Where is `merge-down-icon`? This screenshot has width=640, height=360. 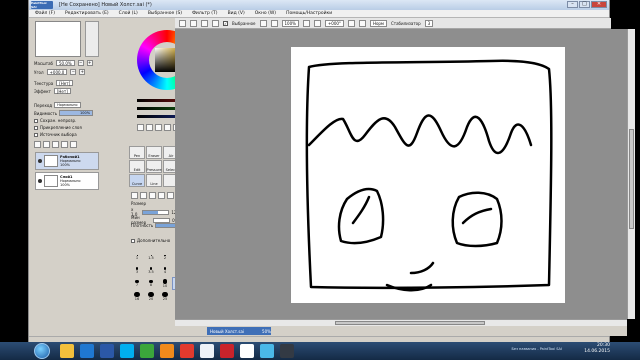 merge-down-icon is located at coordinates (55, 144).